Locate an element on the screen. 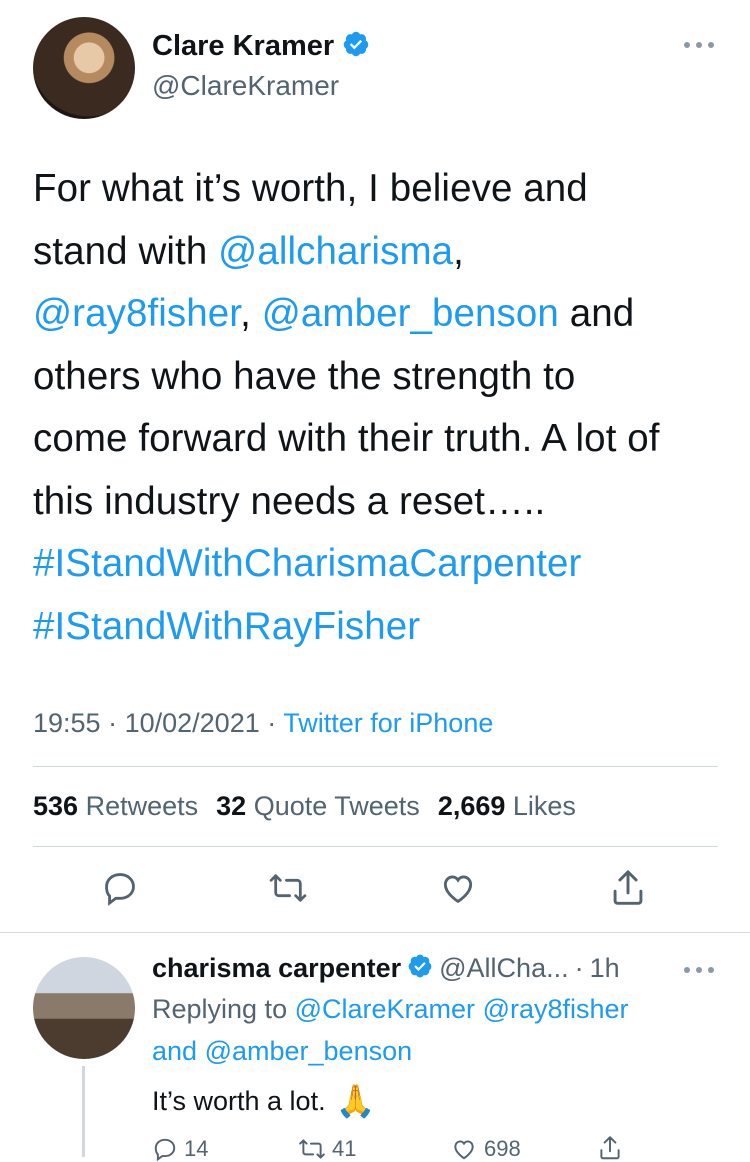  reply-replies: 14 is located at coordinates (180, 1149).